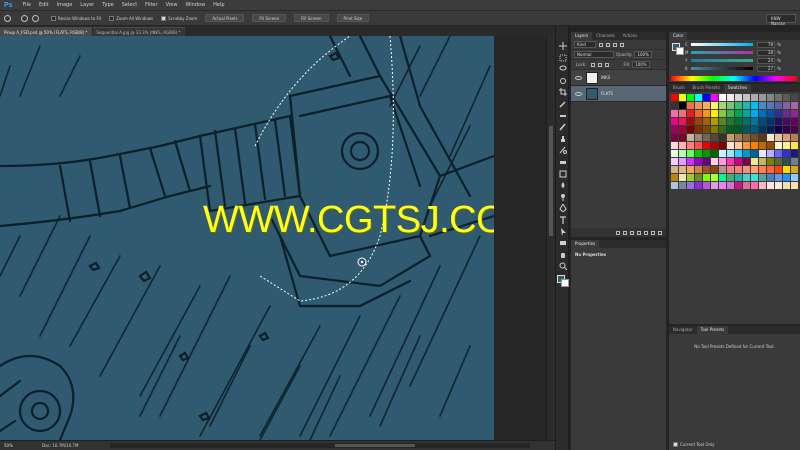  I want to click on resize-windows-checkbox: Resize Windows to Fit, so click(76, 18).